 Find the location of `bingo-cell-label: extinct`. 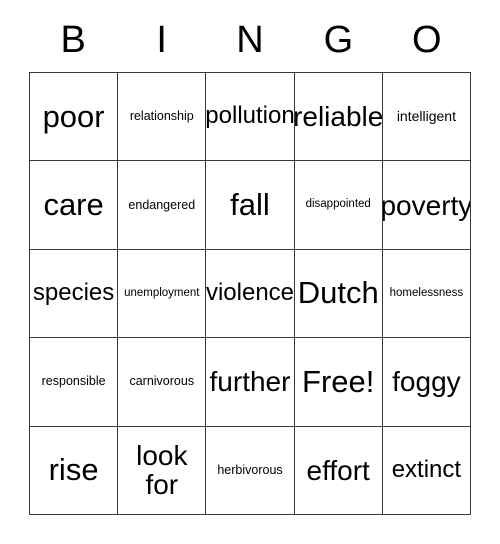

bingo-cell-label: extinct is located at coordinates (426, 469).